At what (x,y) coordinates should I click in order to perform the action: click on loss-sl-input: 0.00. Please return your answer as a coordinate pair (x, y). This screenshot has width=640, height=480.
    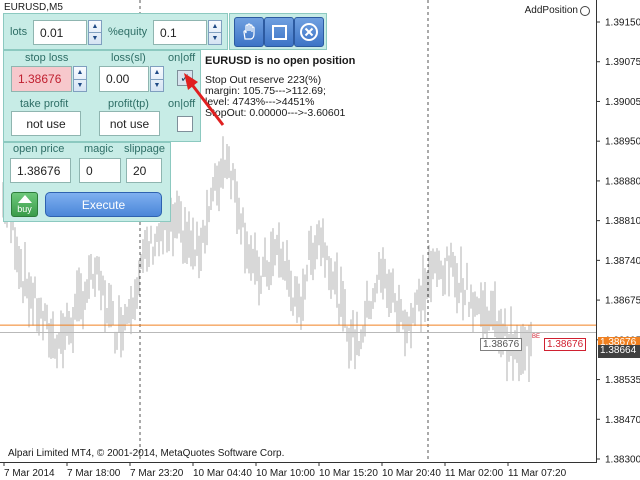
    Looking at the image, I should click on (124, 79).